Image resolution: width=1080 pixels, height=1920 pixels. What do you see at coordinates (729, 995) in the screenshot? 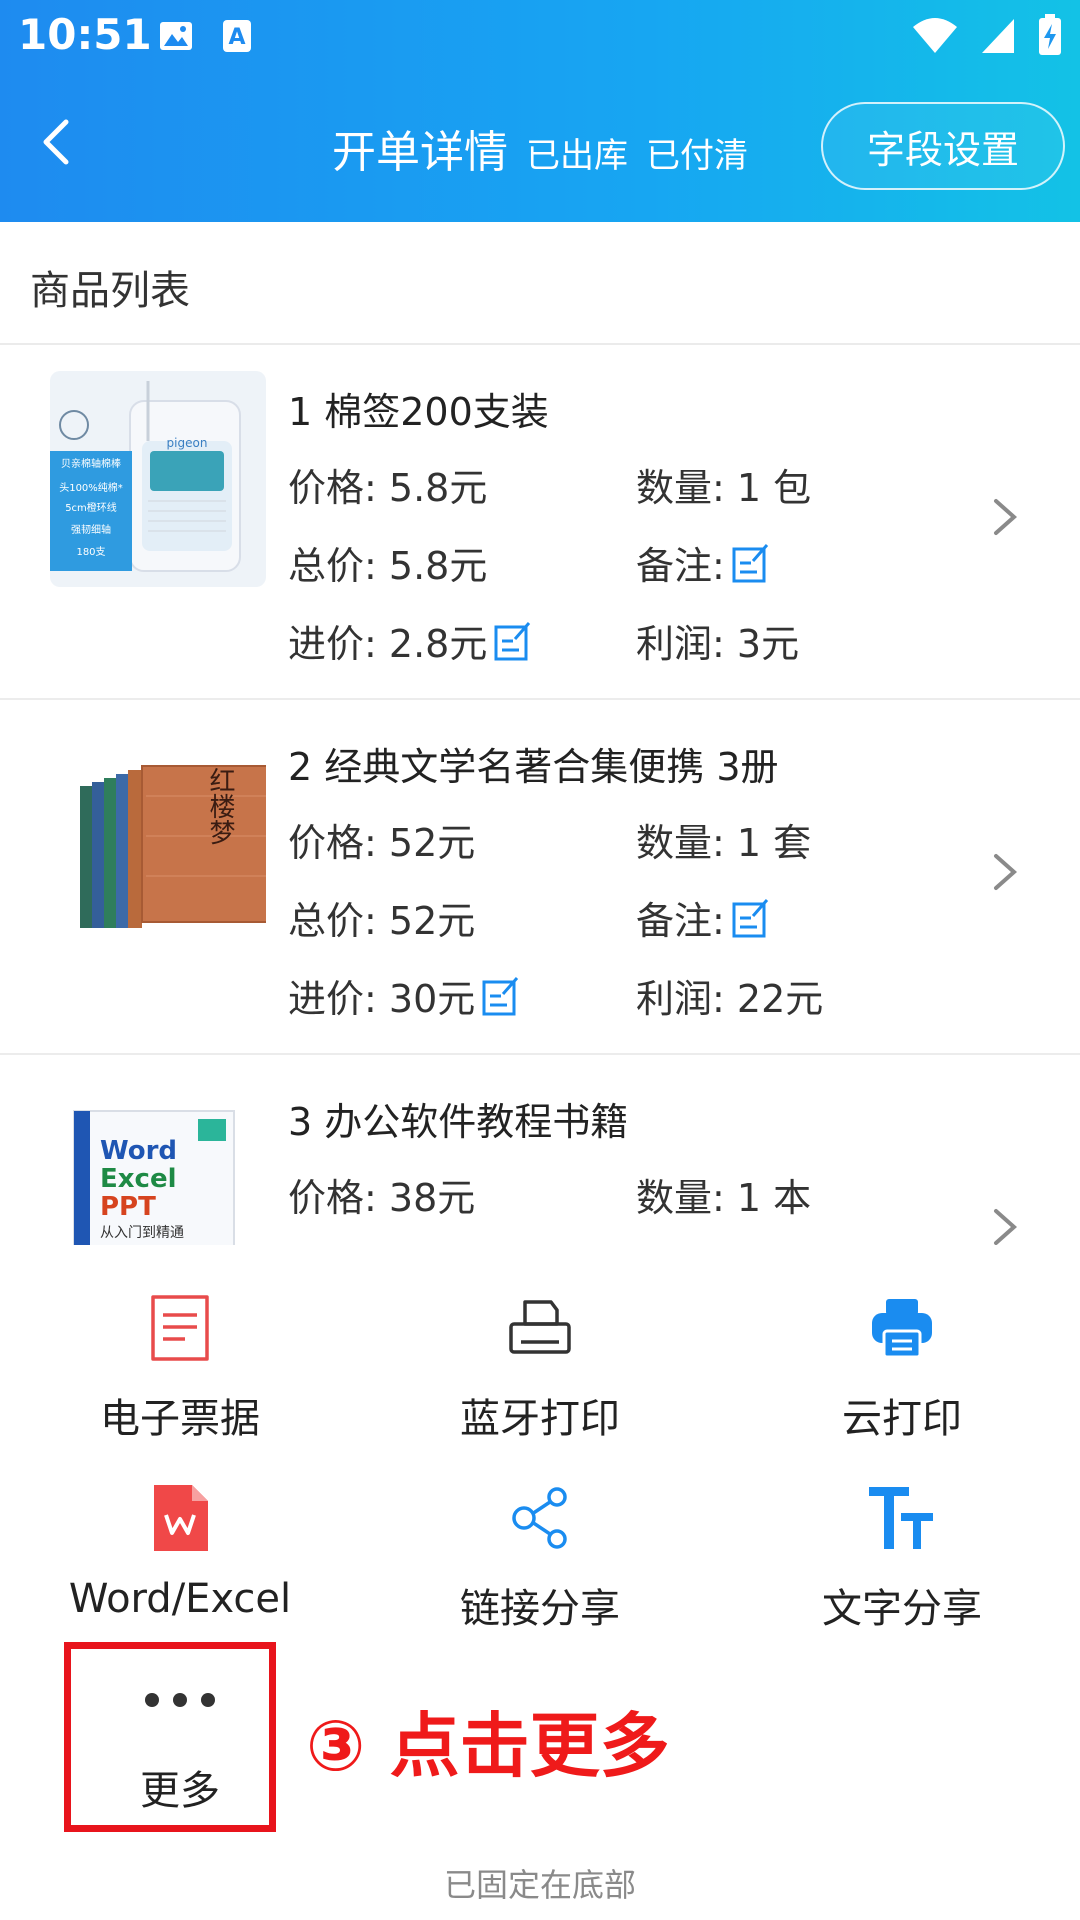
I see `profit-field: 利润: 22元` at bounding box center [729, 995].